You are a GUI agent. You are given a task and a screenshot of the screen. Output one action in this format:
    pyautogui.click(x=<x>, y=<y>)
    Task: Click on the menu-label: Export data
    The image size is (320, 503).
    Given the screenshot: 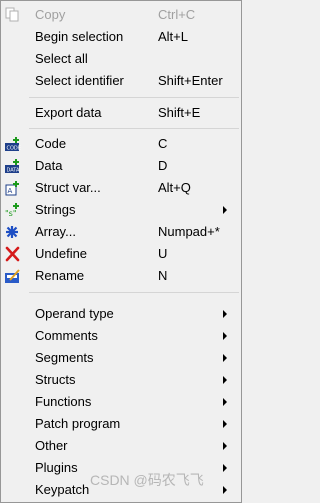 What is the action you would take?
    pyautogui.click(x=68, y=112)
    